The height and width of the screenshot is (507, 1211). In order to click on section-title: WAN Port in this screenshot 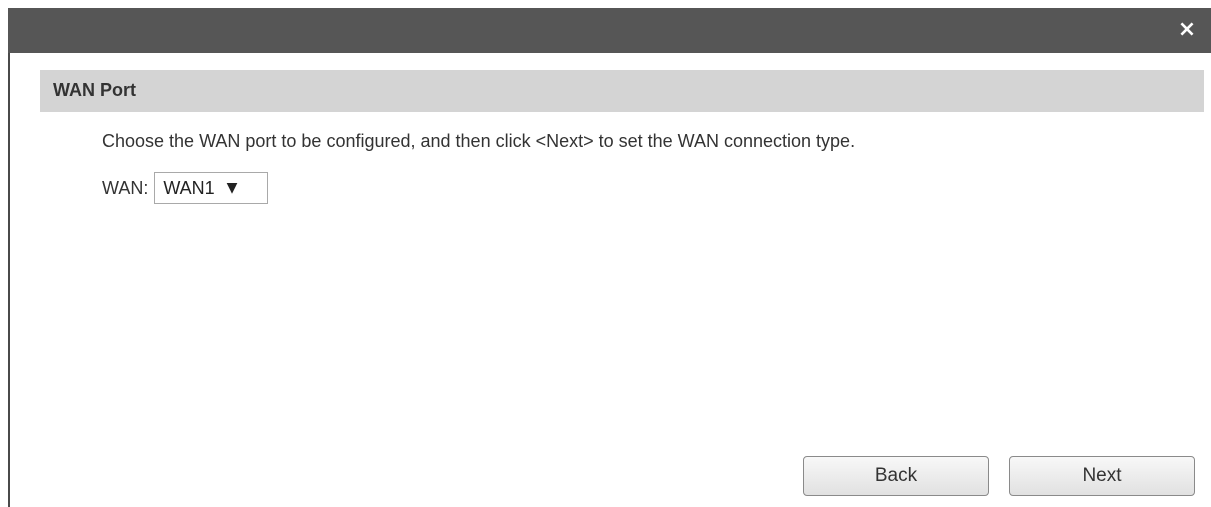, I will do `click(94, 90)`.